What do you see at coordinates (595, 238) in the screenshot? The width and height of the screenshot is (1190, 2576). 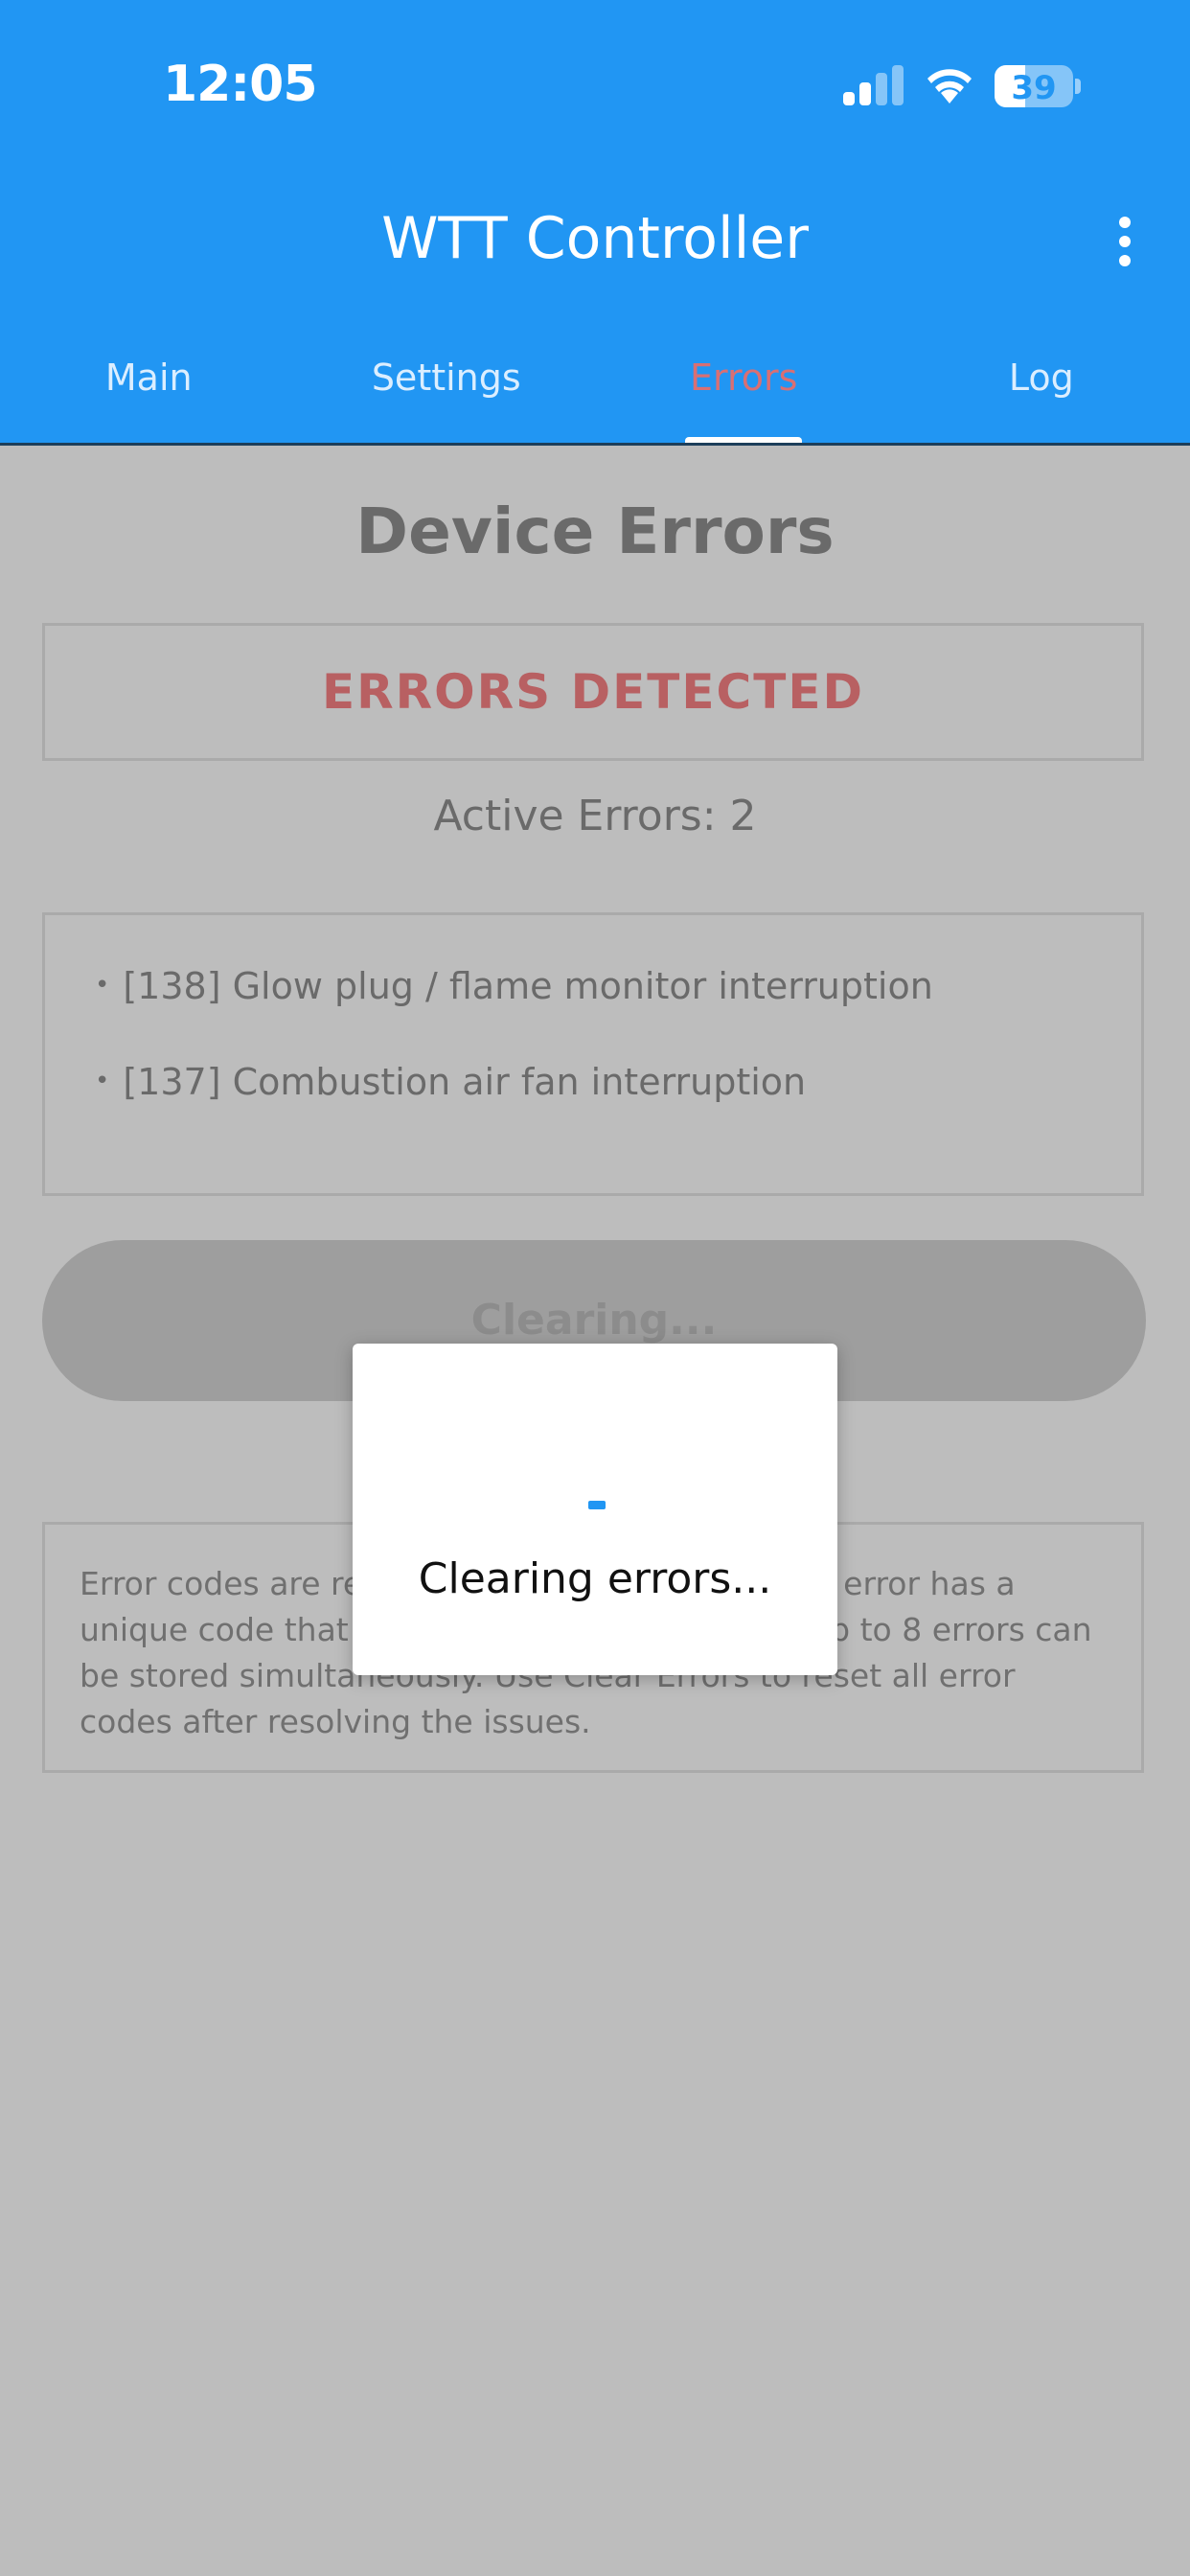 I see `app-title: WTT Controller` at bounding box center [595, 238].